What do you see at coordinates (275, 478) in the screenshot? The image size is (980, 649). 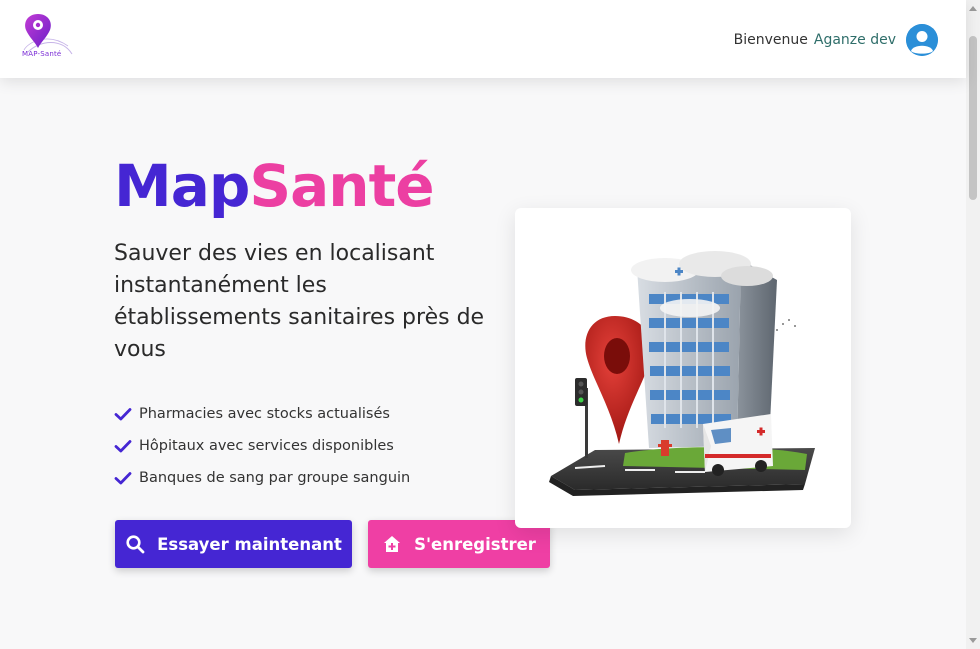 I see `feature-label: Banques de sang par groupe sanguin` at bounding box center [275, 478].